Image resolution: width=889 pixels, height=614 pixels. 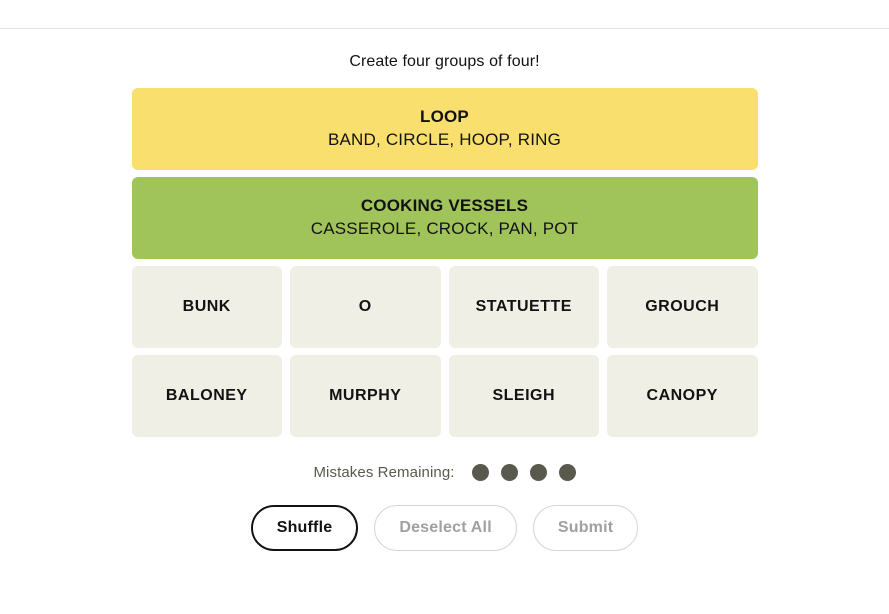 What do you see at coordinates (682, 396) in the screenshot?
I see `tile-canopy: CANOPY` at bounding box center [682, 396].